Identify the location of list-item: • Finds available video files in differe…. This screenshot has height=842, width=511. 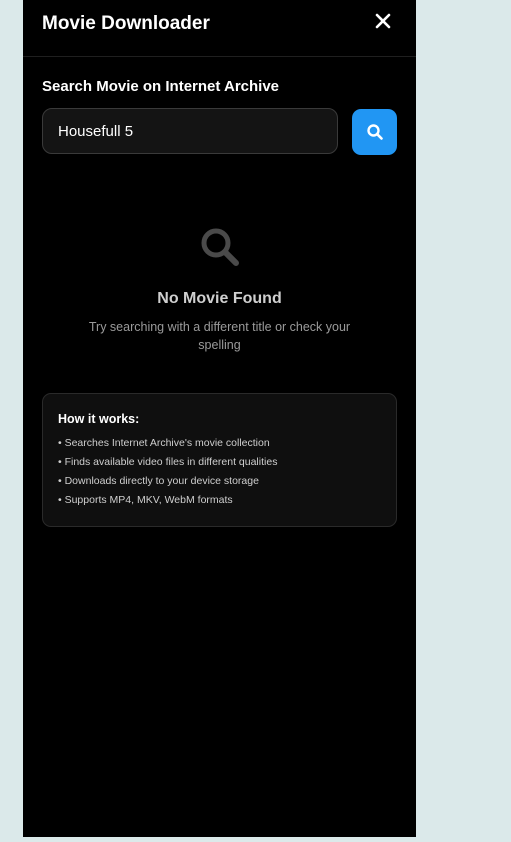
(168, 462).